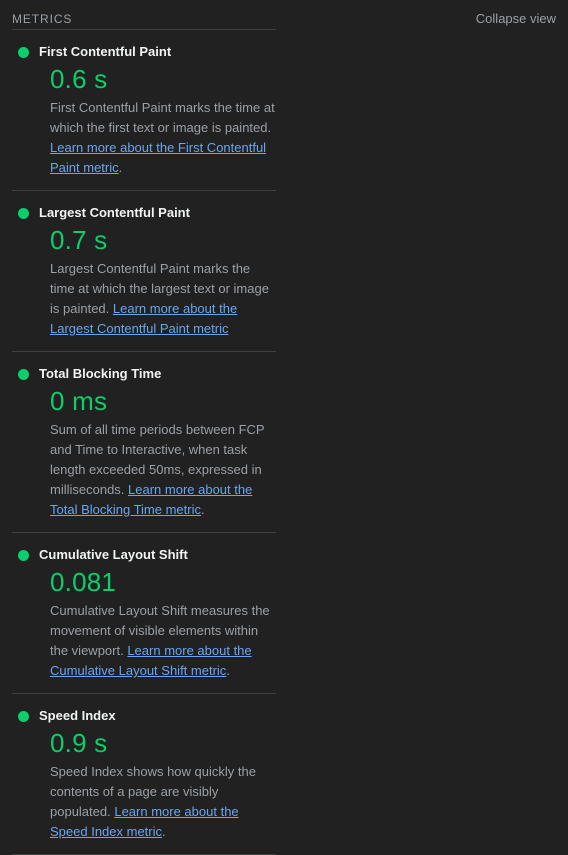 The image size is (568, 855). I want to click on metric-header: First Contentful Paint, so click(144, 52).